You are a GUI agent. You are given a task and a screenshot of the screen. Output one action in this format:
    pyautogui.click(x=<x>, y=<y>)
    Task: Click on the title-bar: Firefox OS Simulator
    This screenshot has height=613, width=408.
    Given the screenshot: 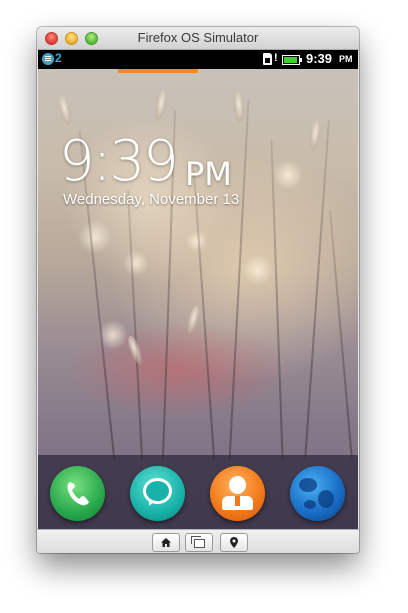 What is the action you would take?
    pyautogui.click(x=198, y=38)
    